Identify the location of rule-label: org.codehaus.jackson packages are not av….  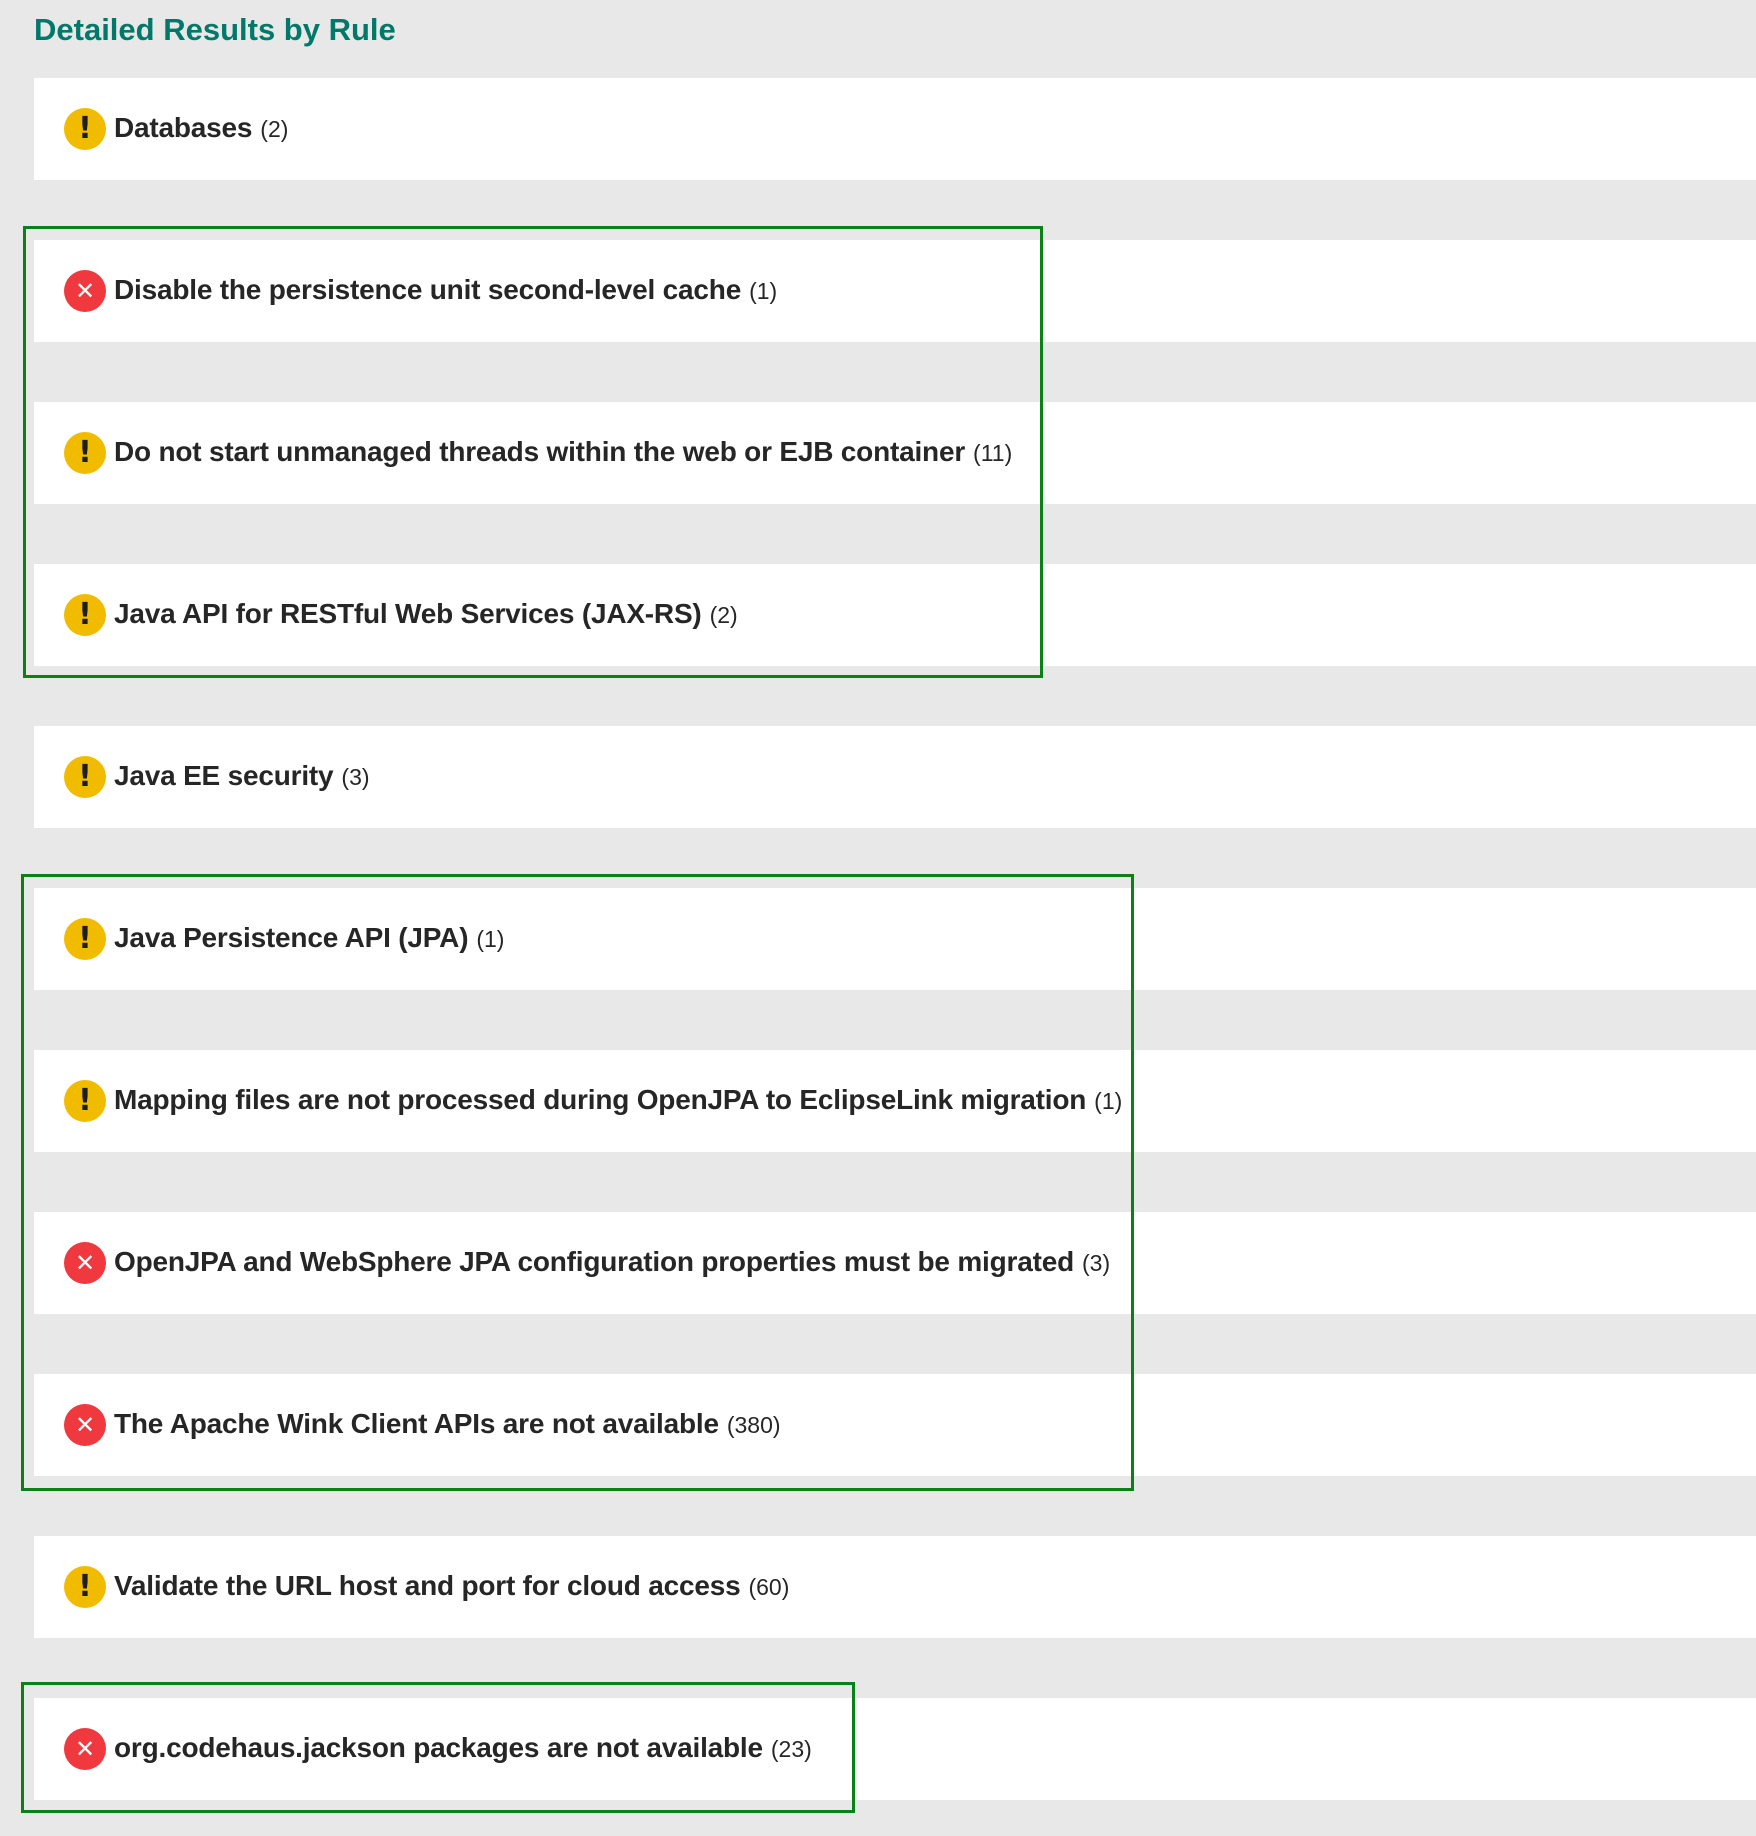
(438, 1747).